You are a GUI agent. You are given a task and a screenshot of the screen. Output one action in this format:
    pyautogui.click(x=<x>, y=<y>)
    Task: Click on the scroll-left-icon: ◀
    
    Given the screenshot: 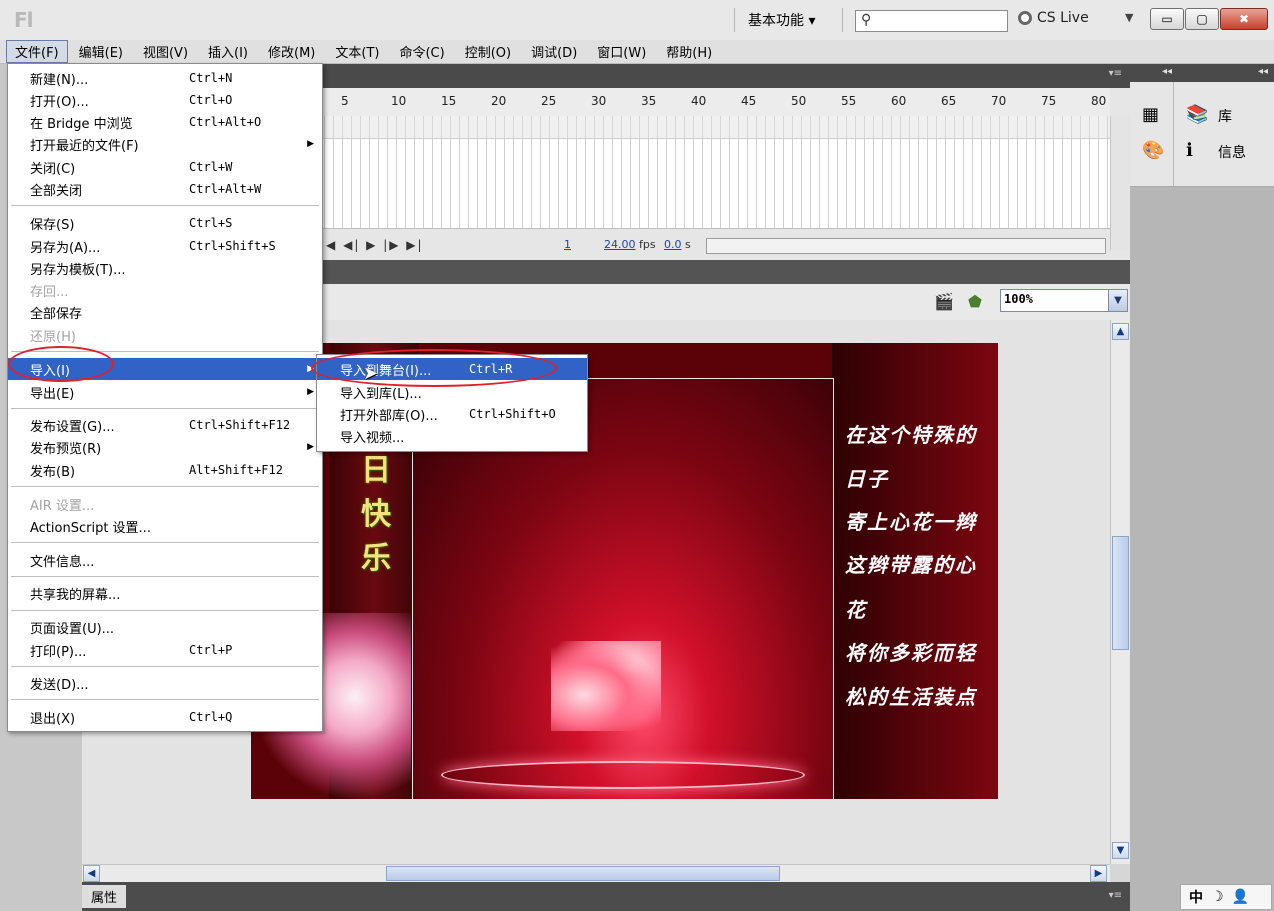 What is the action you would take?
    pyautogui.click(x=91, y=873)
    